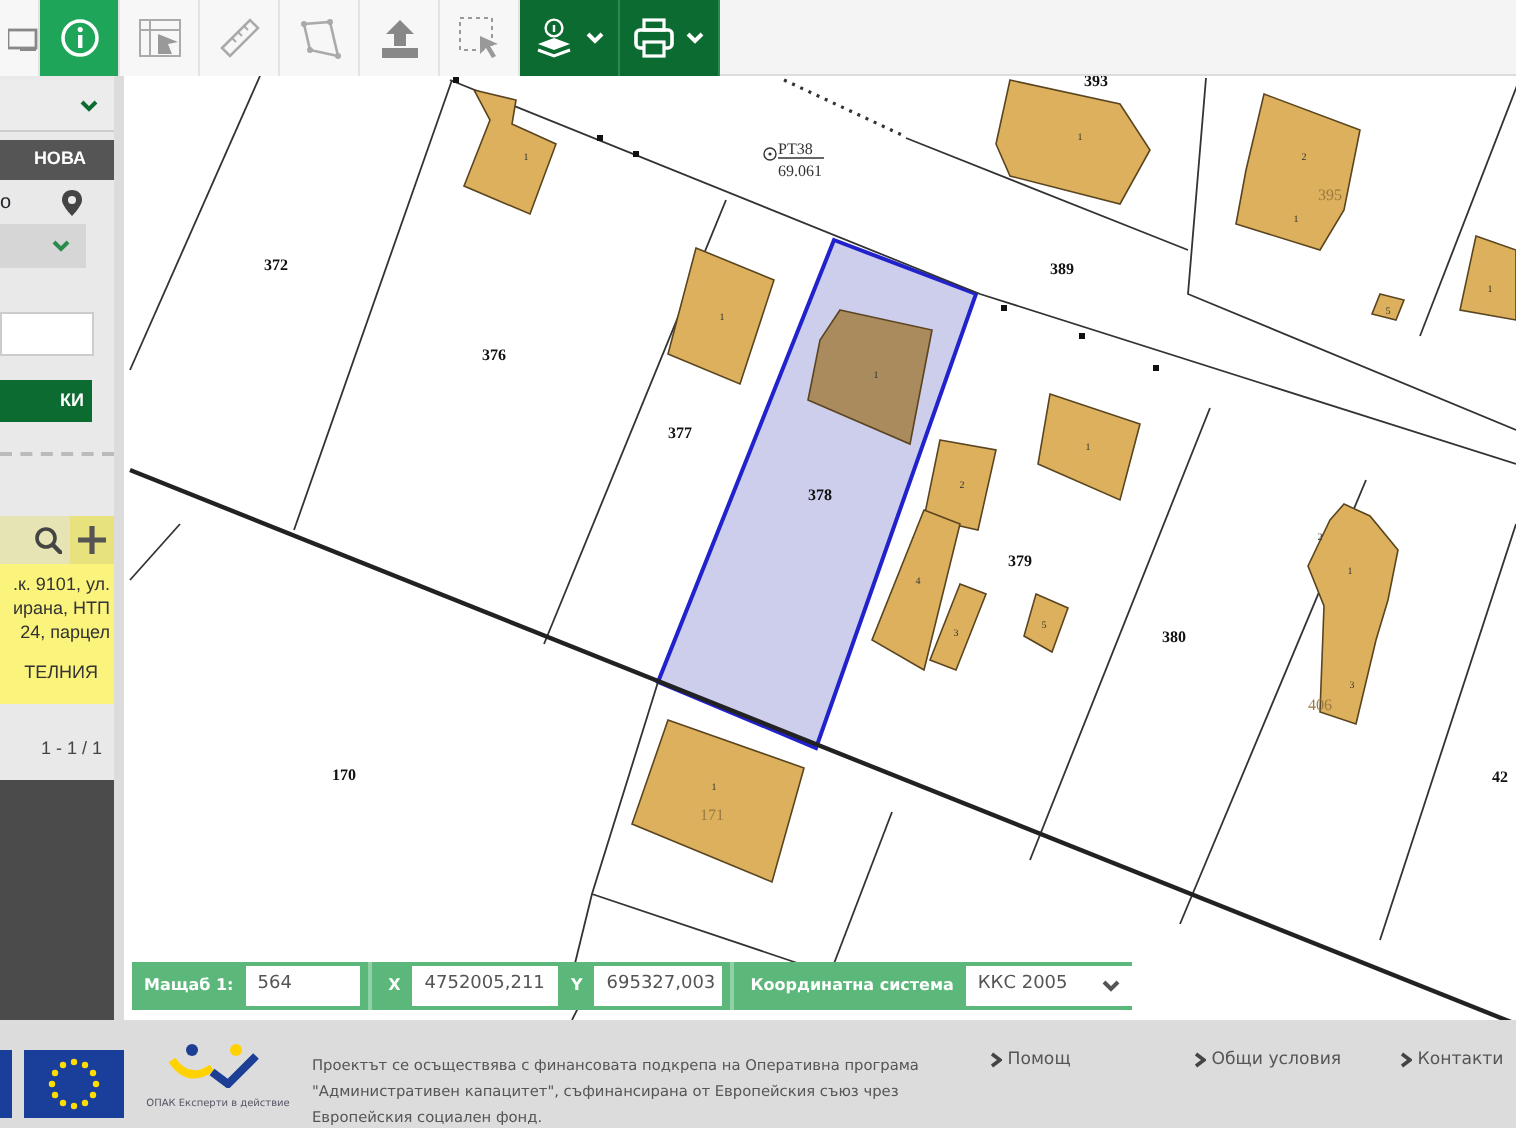 This screenshot has width=1516, height=1128. Describe the element at coordinates (61, 672) in the screenshot. I see `result-title: ТЕЛНИЯ` at that location.